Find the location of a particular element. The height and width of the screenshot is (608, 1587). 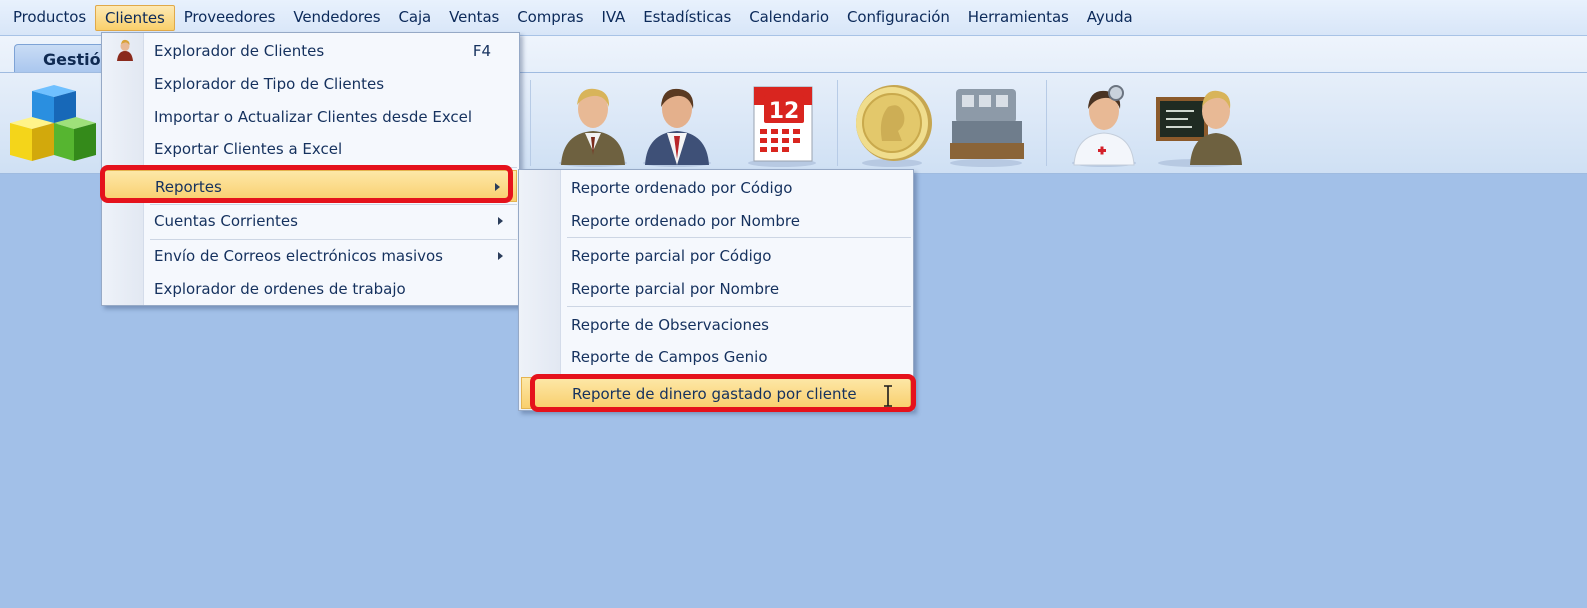

exportar-clientes-excel-item: Exportar Clientes a Excel is located at coordinates (310, 149).